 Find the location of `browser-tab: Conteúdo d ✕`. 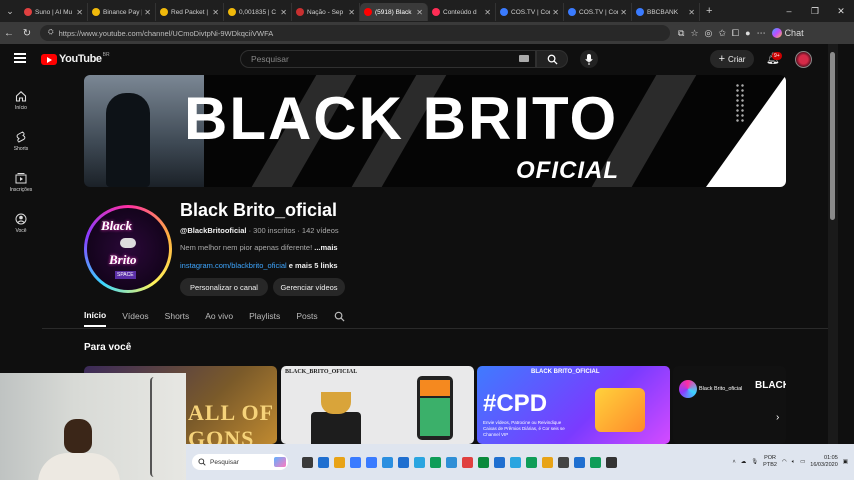

browser-tab: Conteúdo d ✕ is located at coordinates (462, 12).